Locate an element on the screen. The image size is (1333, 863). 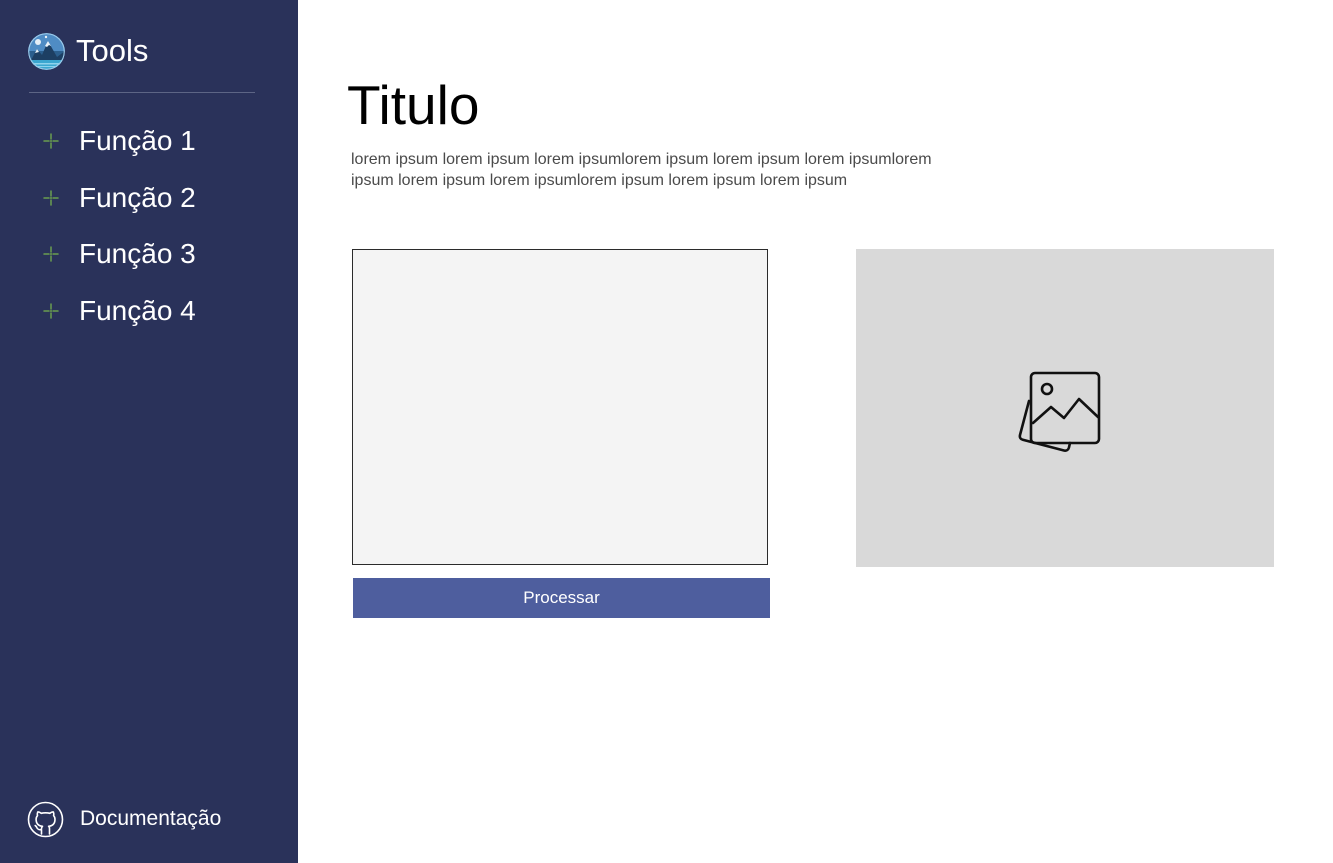
sidebar-item-label: Função 3 is located at coordinates (137, 254).